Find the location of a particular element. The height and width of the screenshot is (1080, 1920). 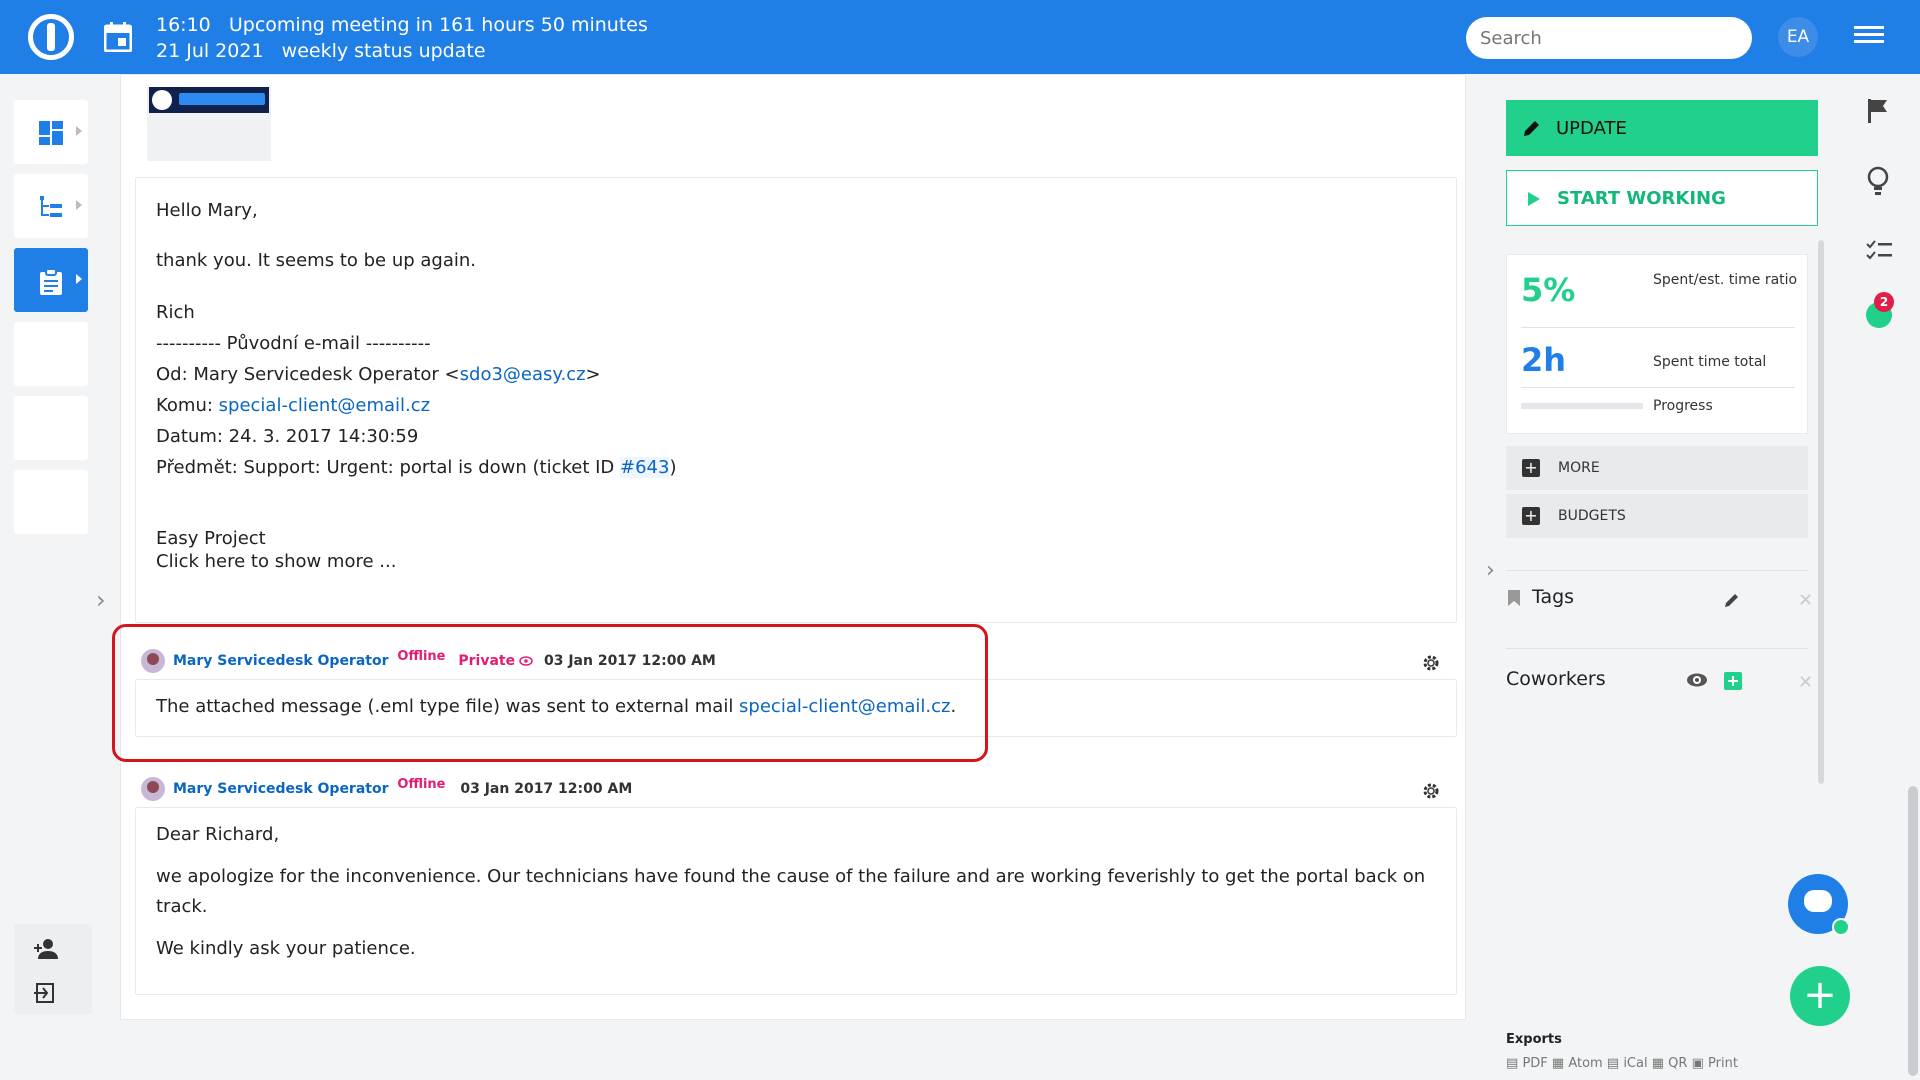

nav-hierarchy is located at coordinates (51, 206).